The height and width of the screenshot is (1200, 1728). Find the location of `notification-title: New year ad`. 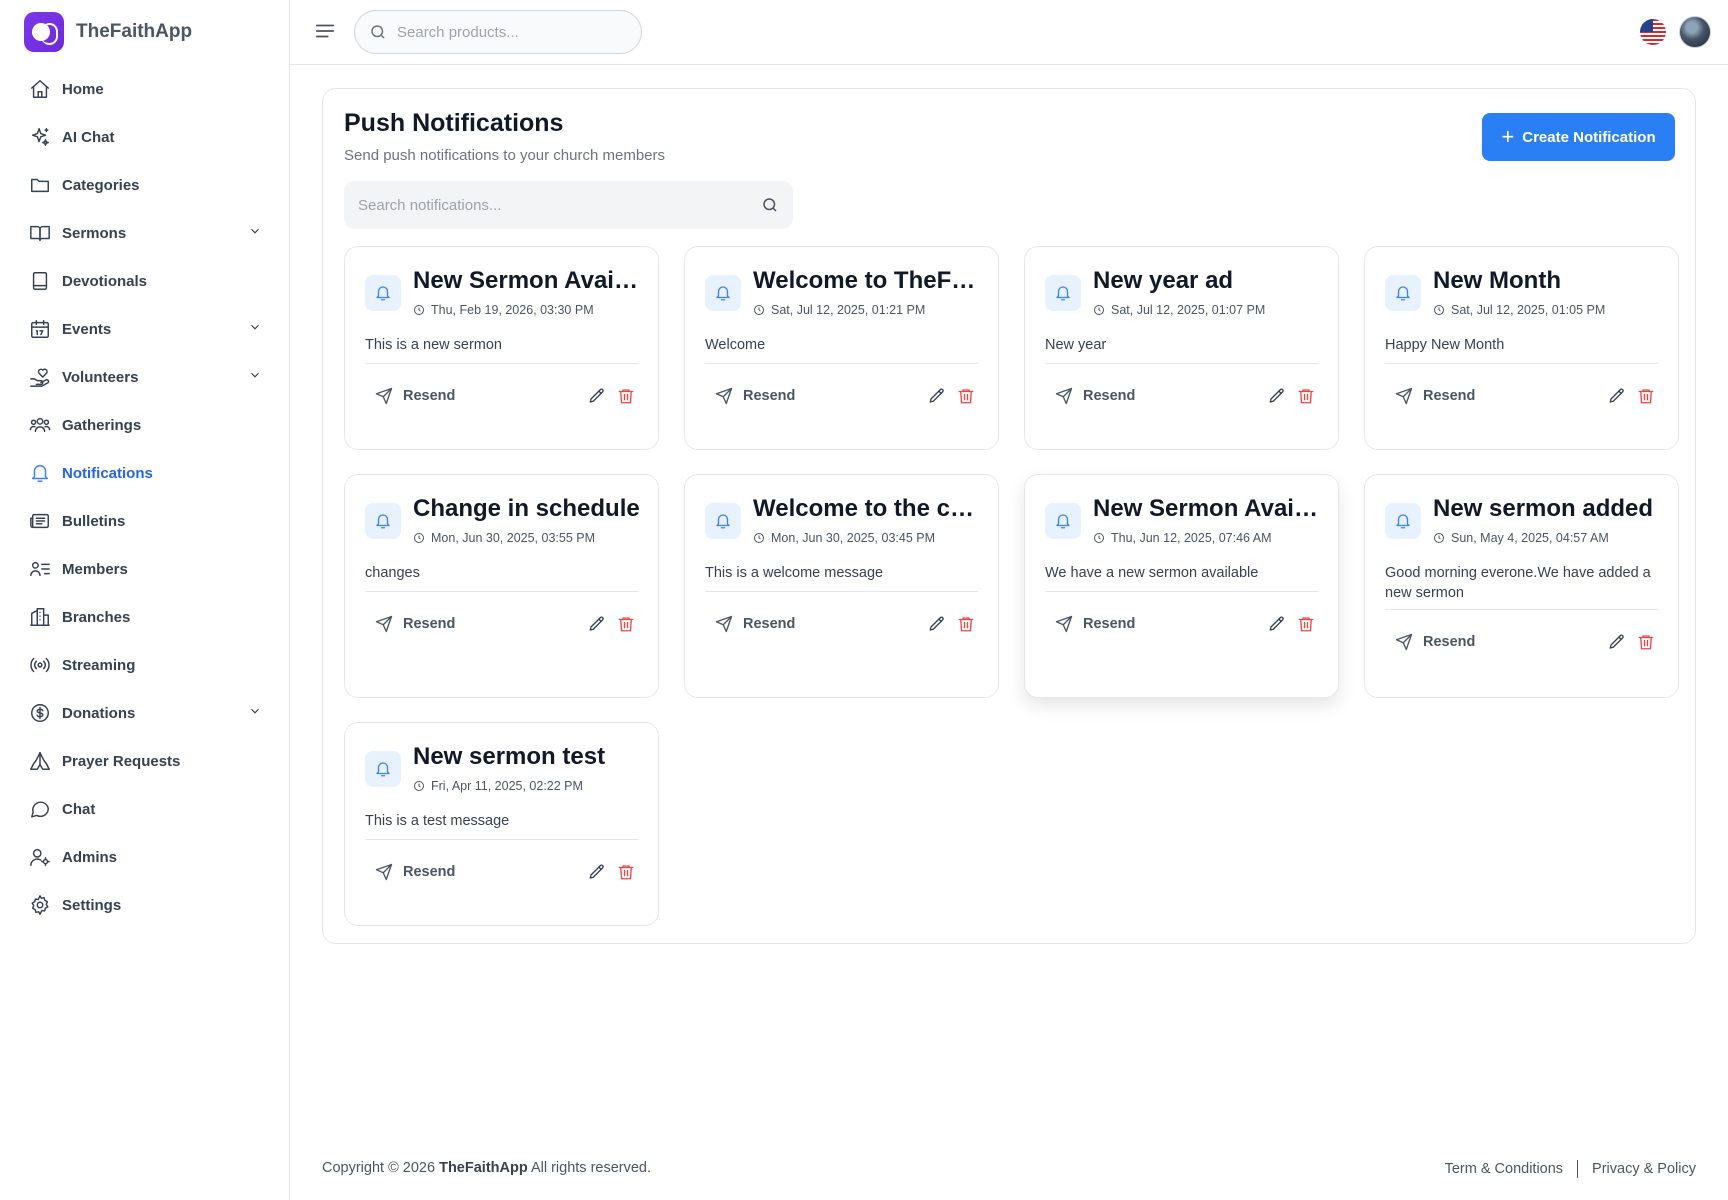

notification-title: New year ad is located at coordinates (1163, 280).